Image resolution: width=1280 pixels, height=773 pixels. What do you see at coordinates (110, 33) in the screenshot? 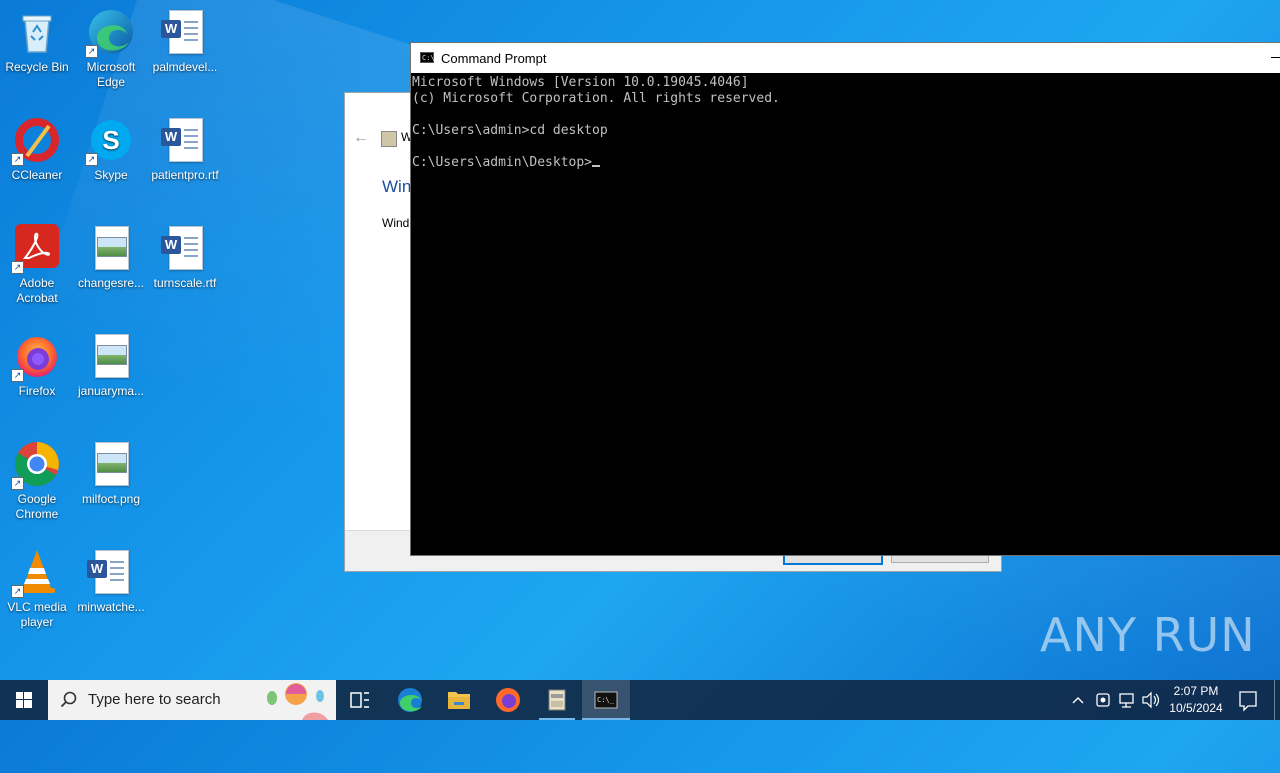
I see `edge-icon: ↗` at bounding box center [110, 33].